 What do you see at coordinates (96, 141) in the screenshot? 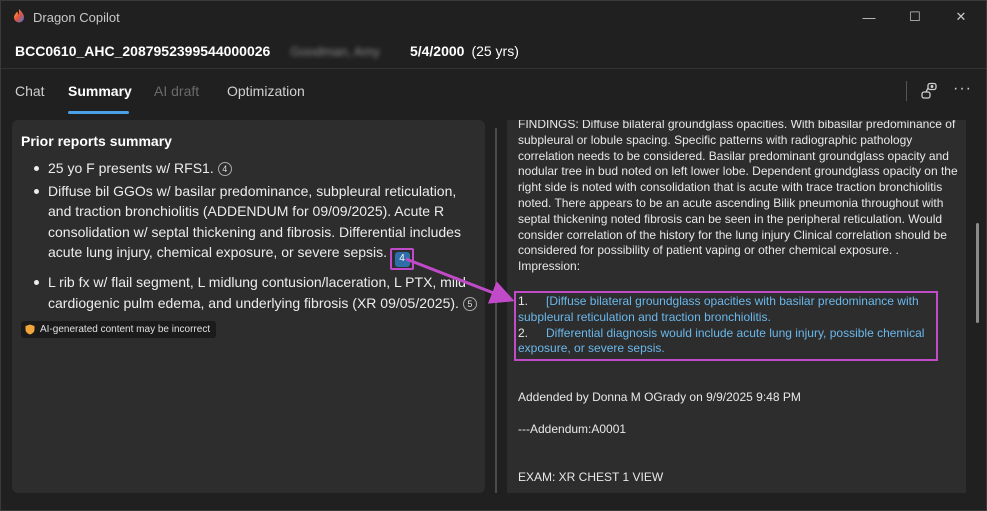
I see `summary-title: Prior reports summary` at bounding box center [96, 141].